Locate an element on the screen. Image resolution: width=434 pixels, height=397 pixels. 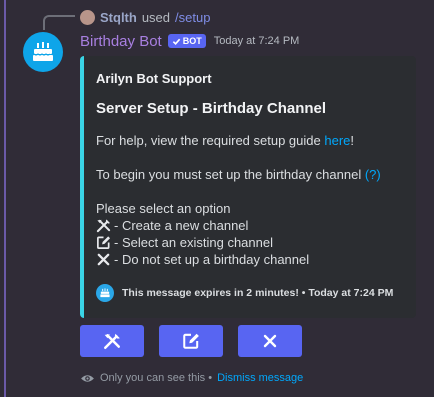
cake-icon is located at coordinates (43, 51).